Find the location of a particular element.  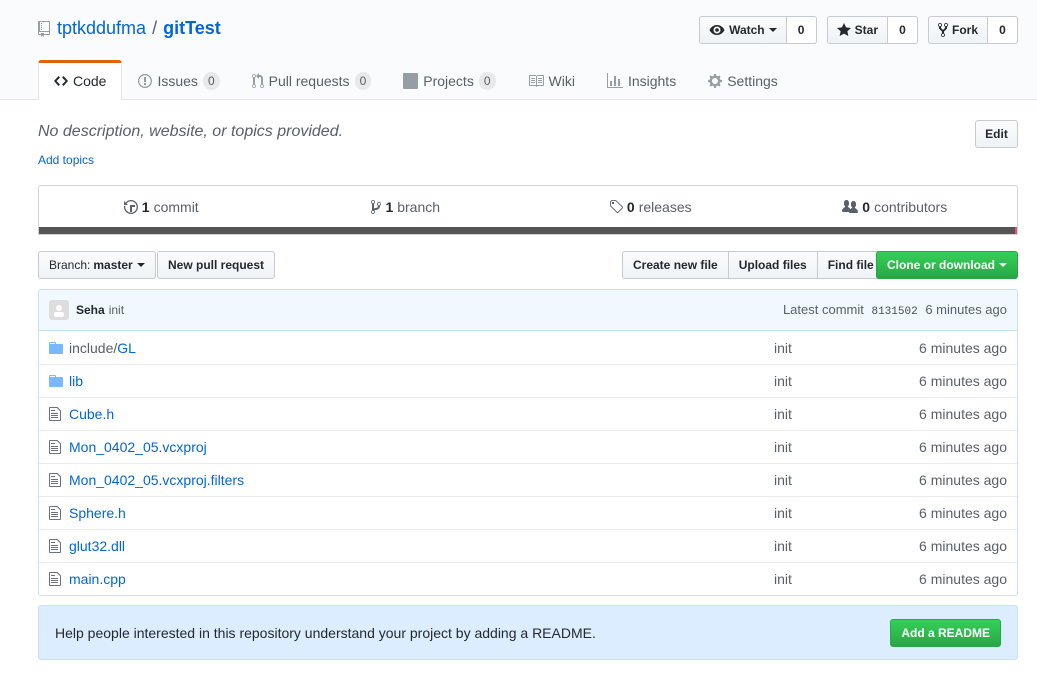

pull-requests-counter: 0 is located at coordinates (363, 81).